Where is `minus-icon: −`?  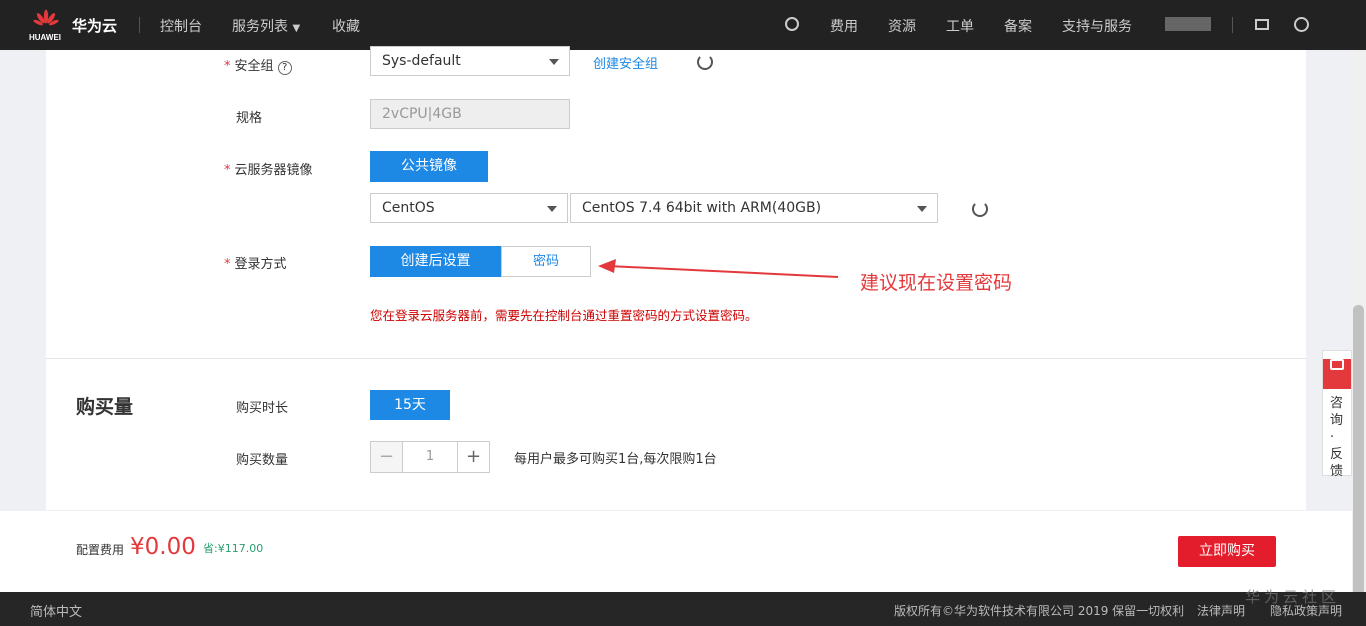
minus-icon: − is located at coordinates (387, 457).